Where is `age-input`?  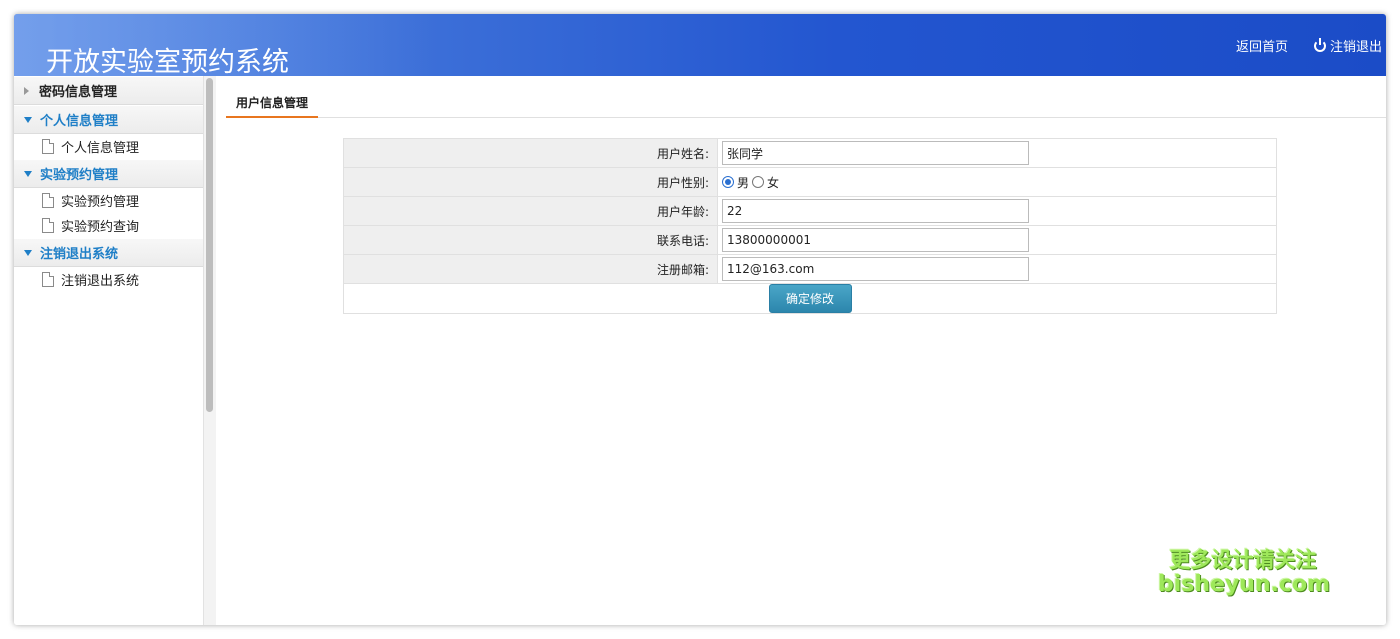 age-input is located at coordinates (875, 211).